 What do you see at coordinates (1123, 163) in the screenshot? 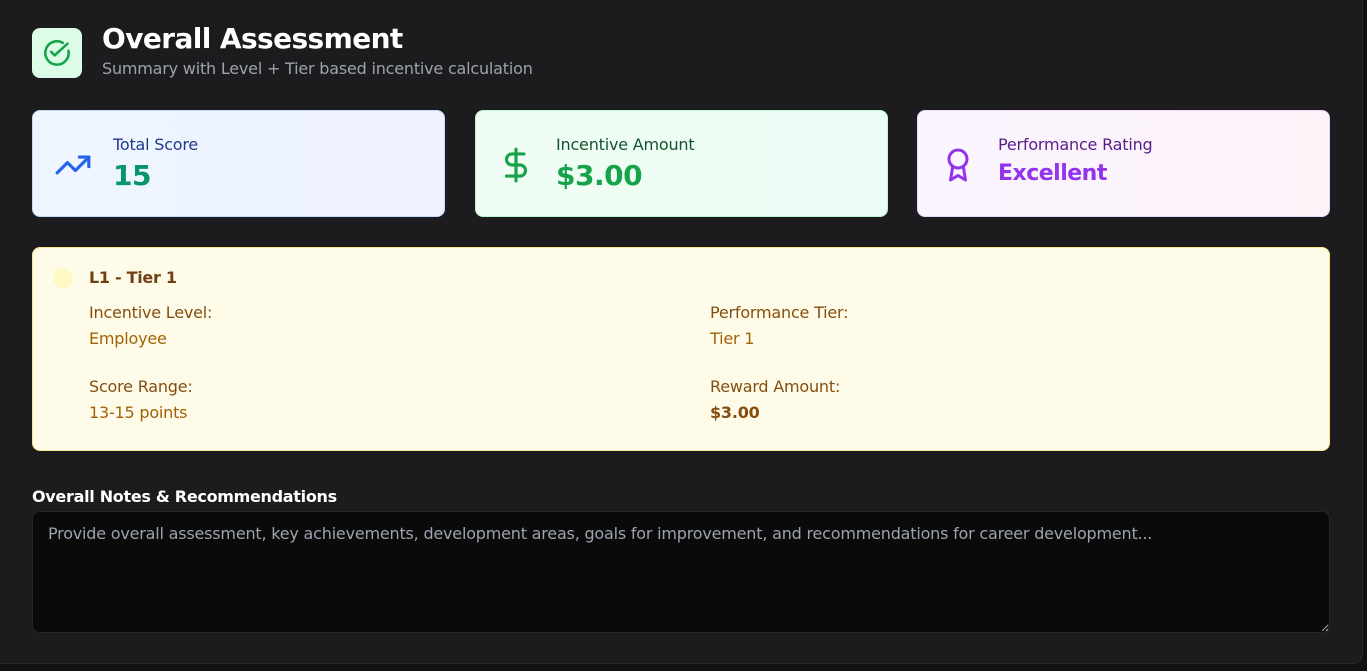
I see `performance-rating-card: Performance Rating Excellent` at bounding box center [1123, 163].